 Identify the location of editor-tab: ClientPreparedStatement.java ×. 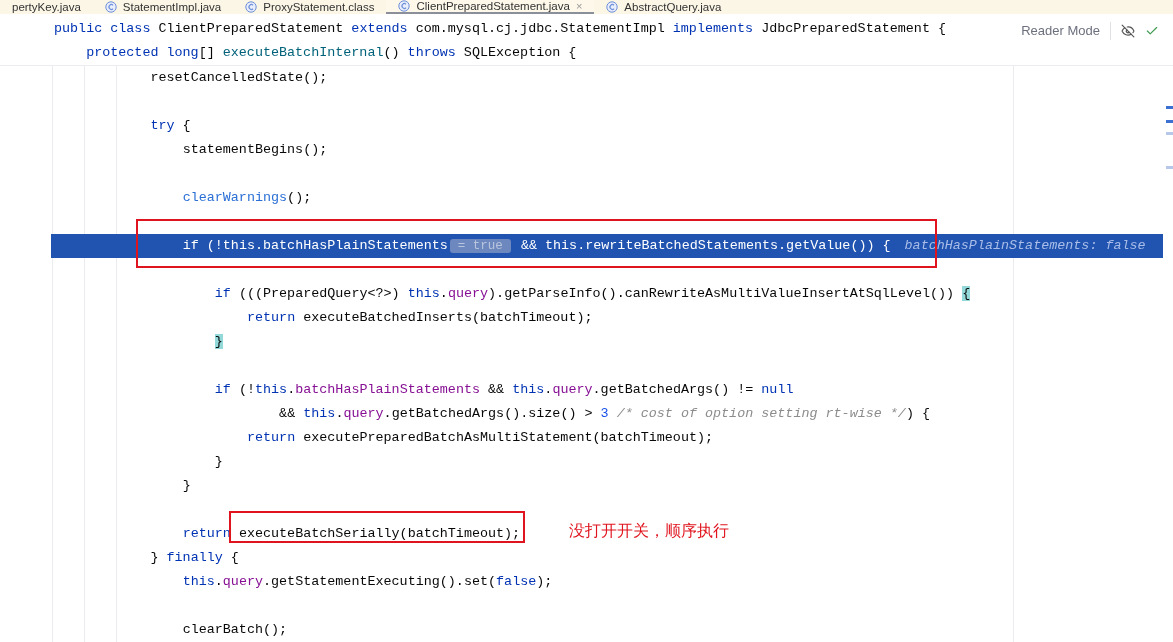
(490, 7).